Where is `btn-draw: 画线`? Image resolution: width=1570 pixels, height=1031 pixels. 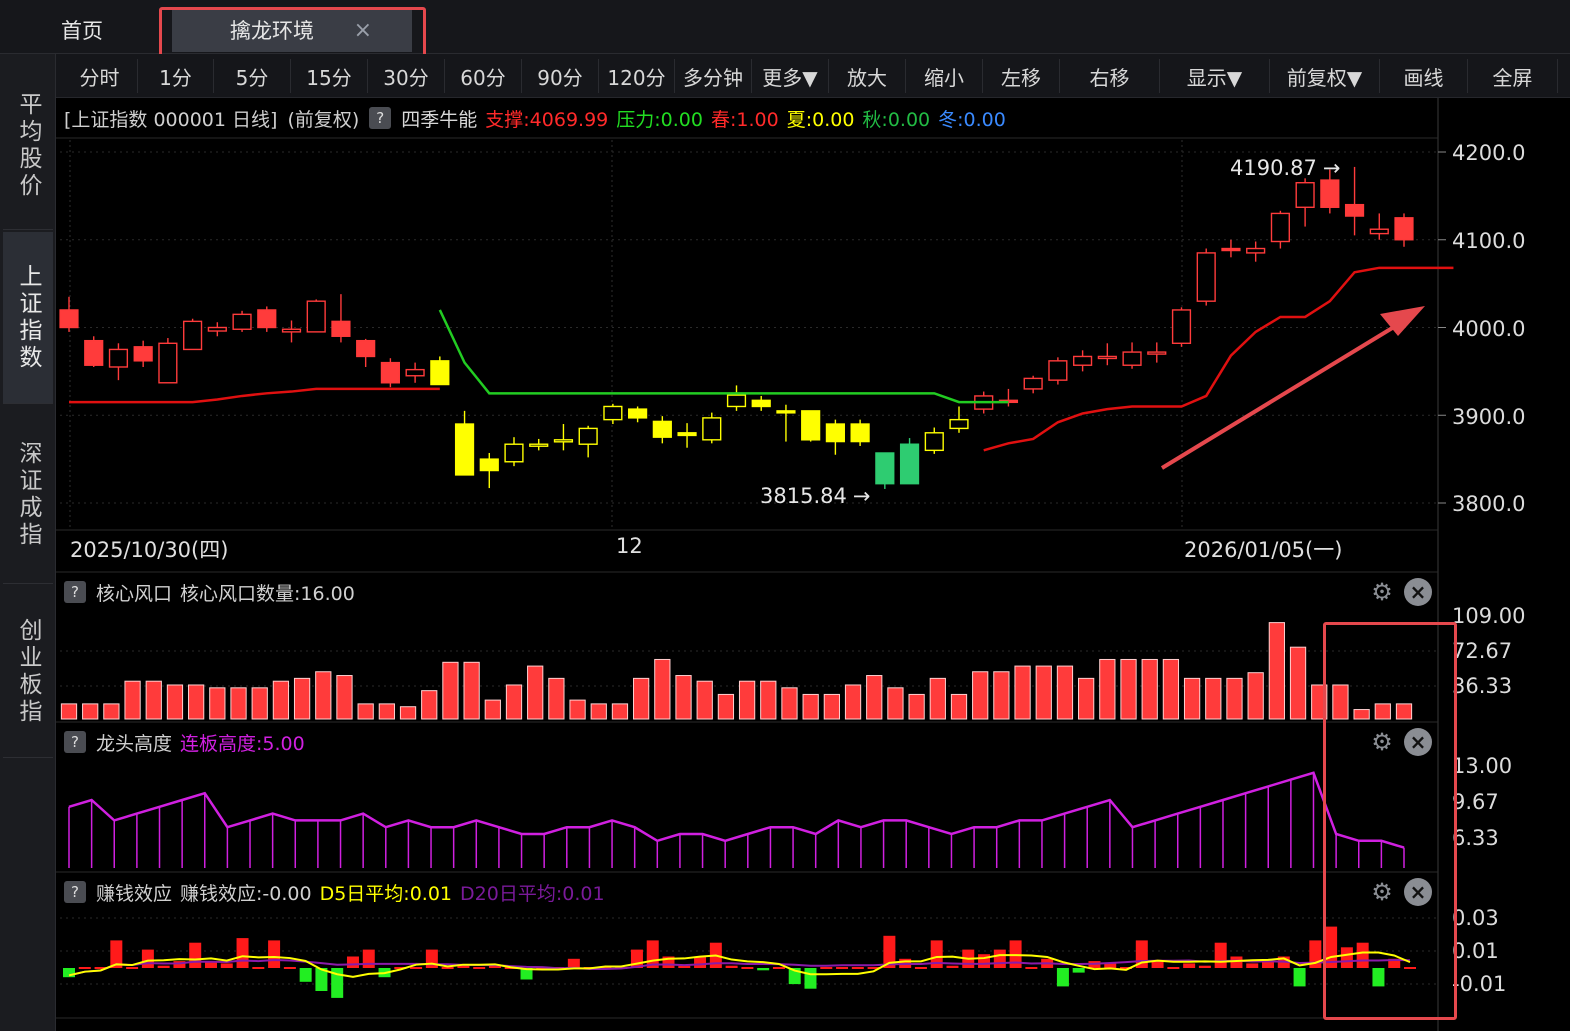 btn-draw: 画线 is located at coordinates (1424, 76).